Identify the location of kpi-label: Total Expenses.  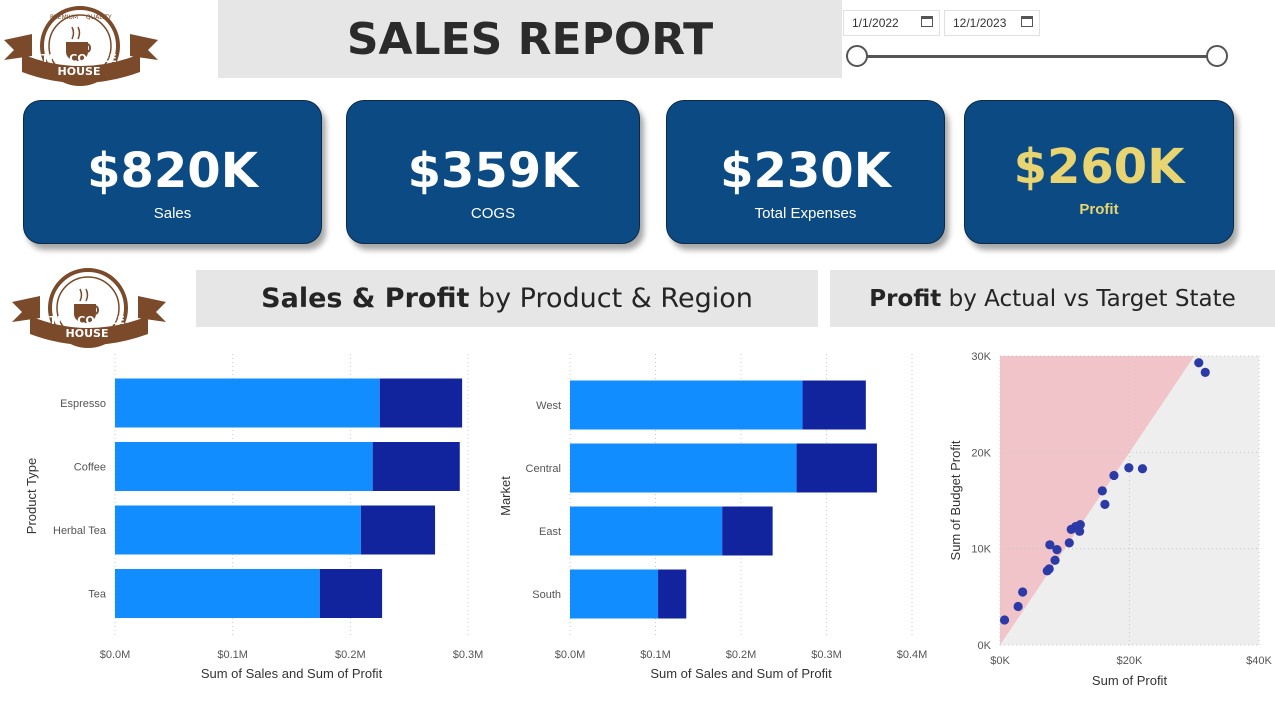
(805, 213).